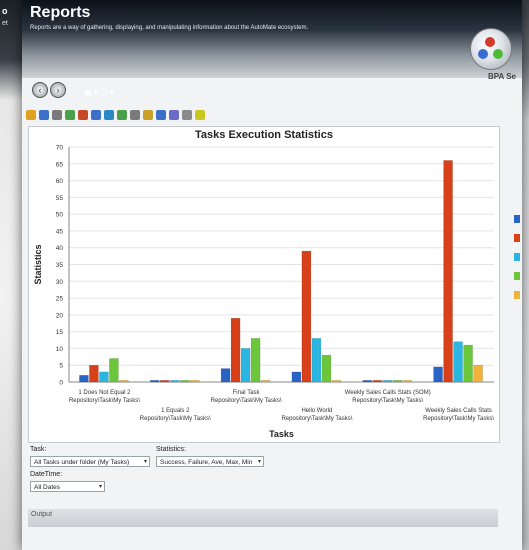 Image resolution: width=529 pixels, height=550 pixels. What do you see at coordinates (148, 115) in the screenshot?
I see `rotate-icon` at bounding box center [148, 115].